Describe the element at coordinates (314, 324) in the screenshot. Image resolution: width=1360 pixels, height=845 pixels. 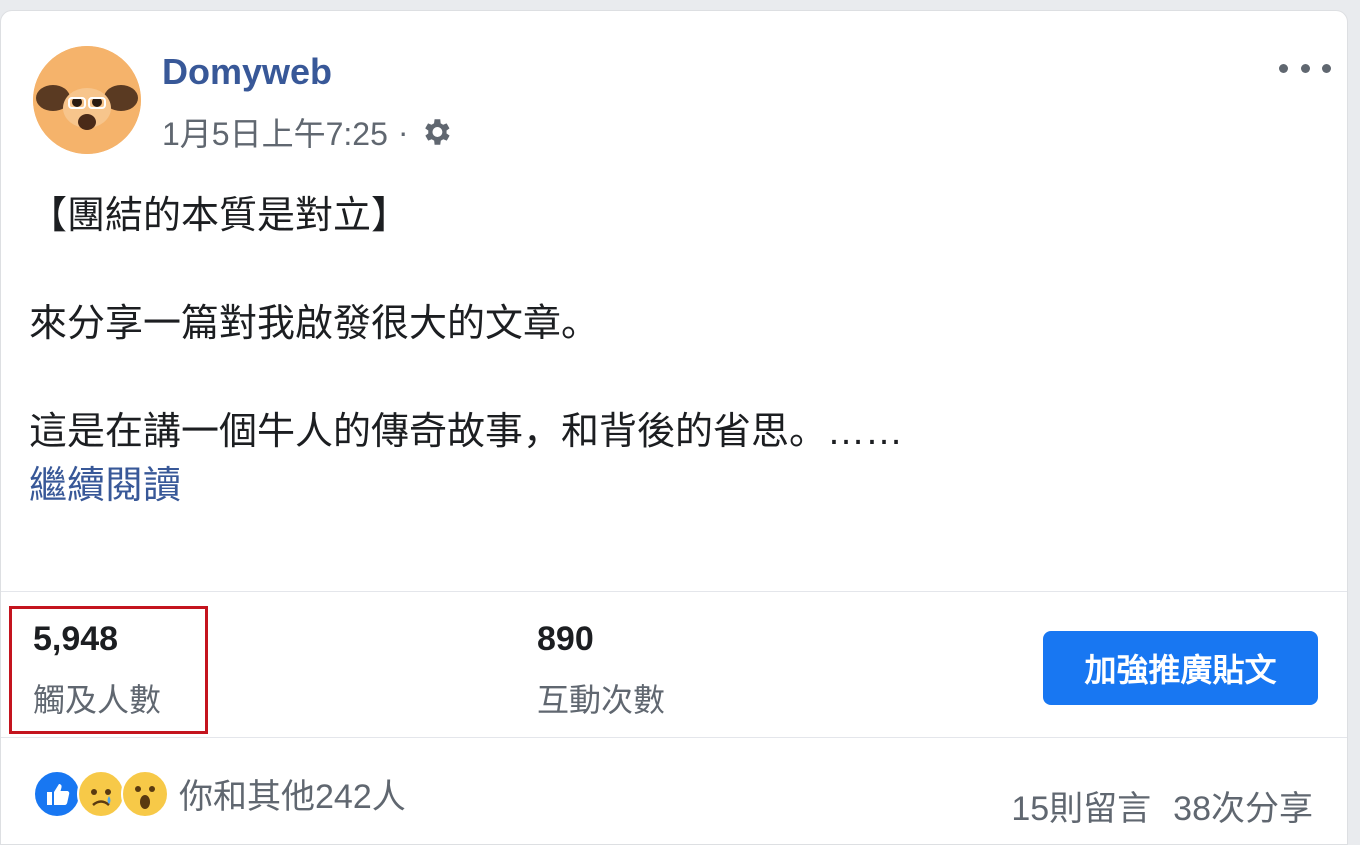
I see `post-line: 來分享一篇對我啟發很大的文章。` at that location.